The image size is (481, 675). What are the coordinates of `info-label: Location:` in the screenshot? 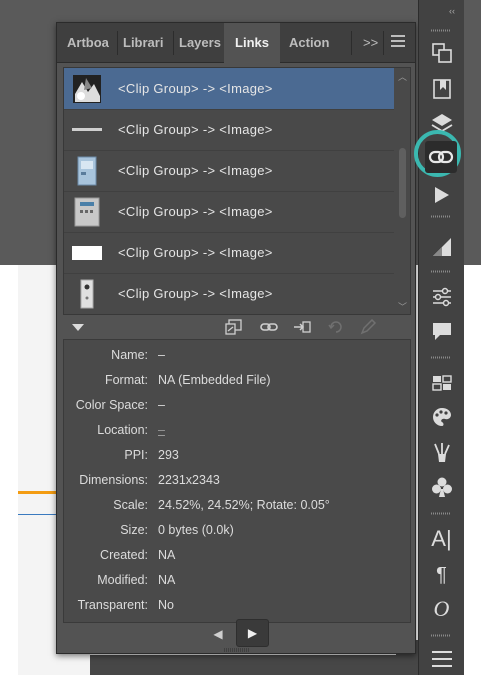 It's located at (122, 430).